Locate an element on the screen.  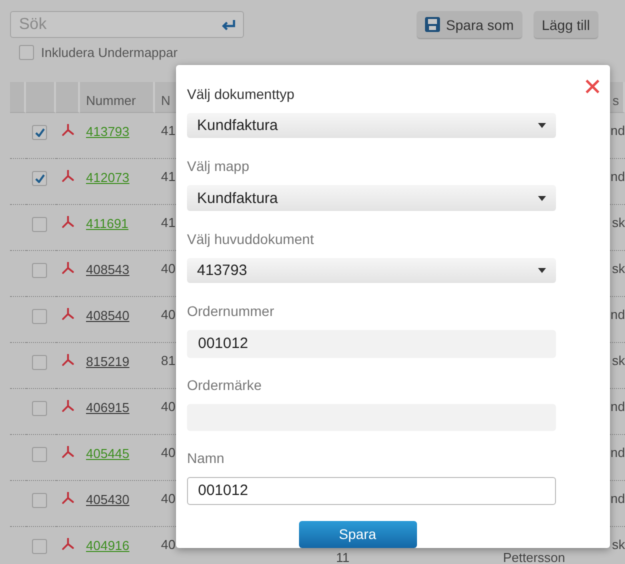
input-field: 001012 is located at coordinates (371, 491).